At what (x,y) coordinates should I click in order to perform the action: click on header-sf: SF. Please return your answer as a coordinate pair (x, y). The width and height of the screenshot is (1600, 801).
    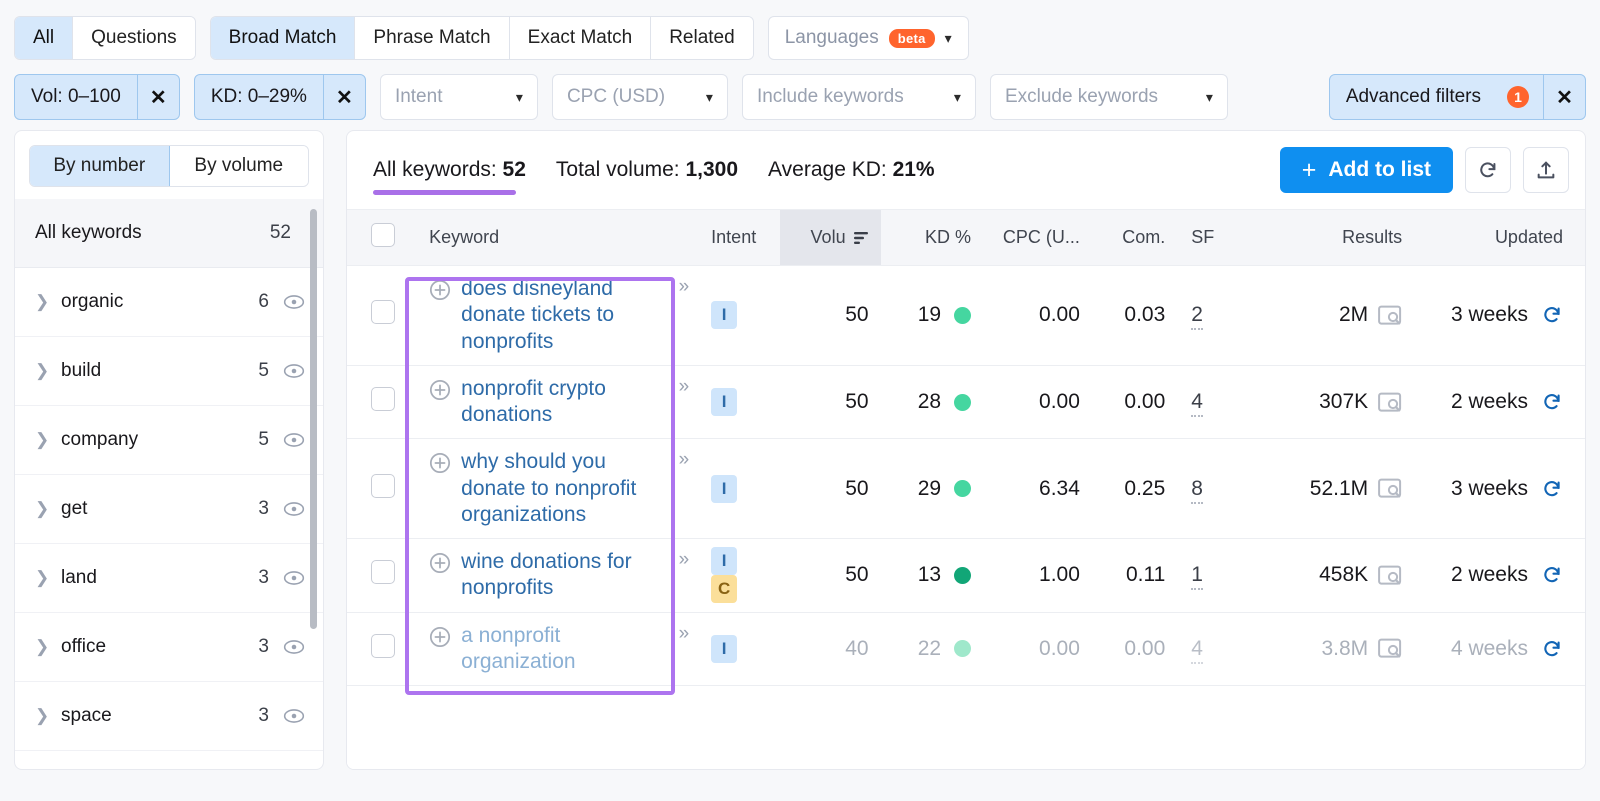
    Looking at the image, I should click on (1216, 237).